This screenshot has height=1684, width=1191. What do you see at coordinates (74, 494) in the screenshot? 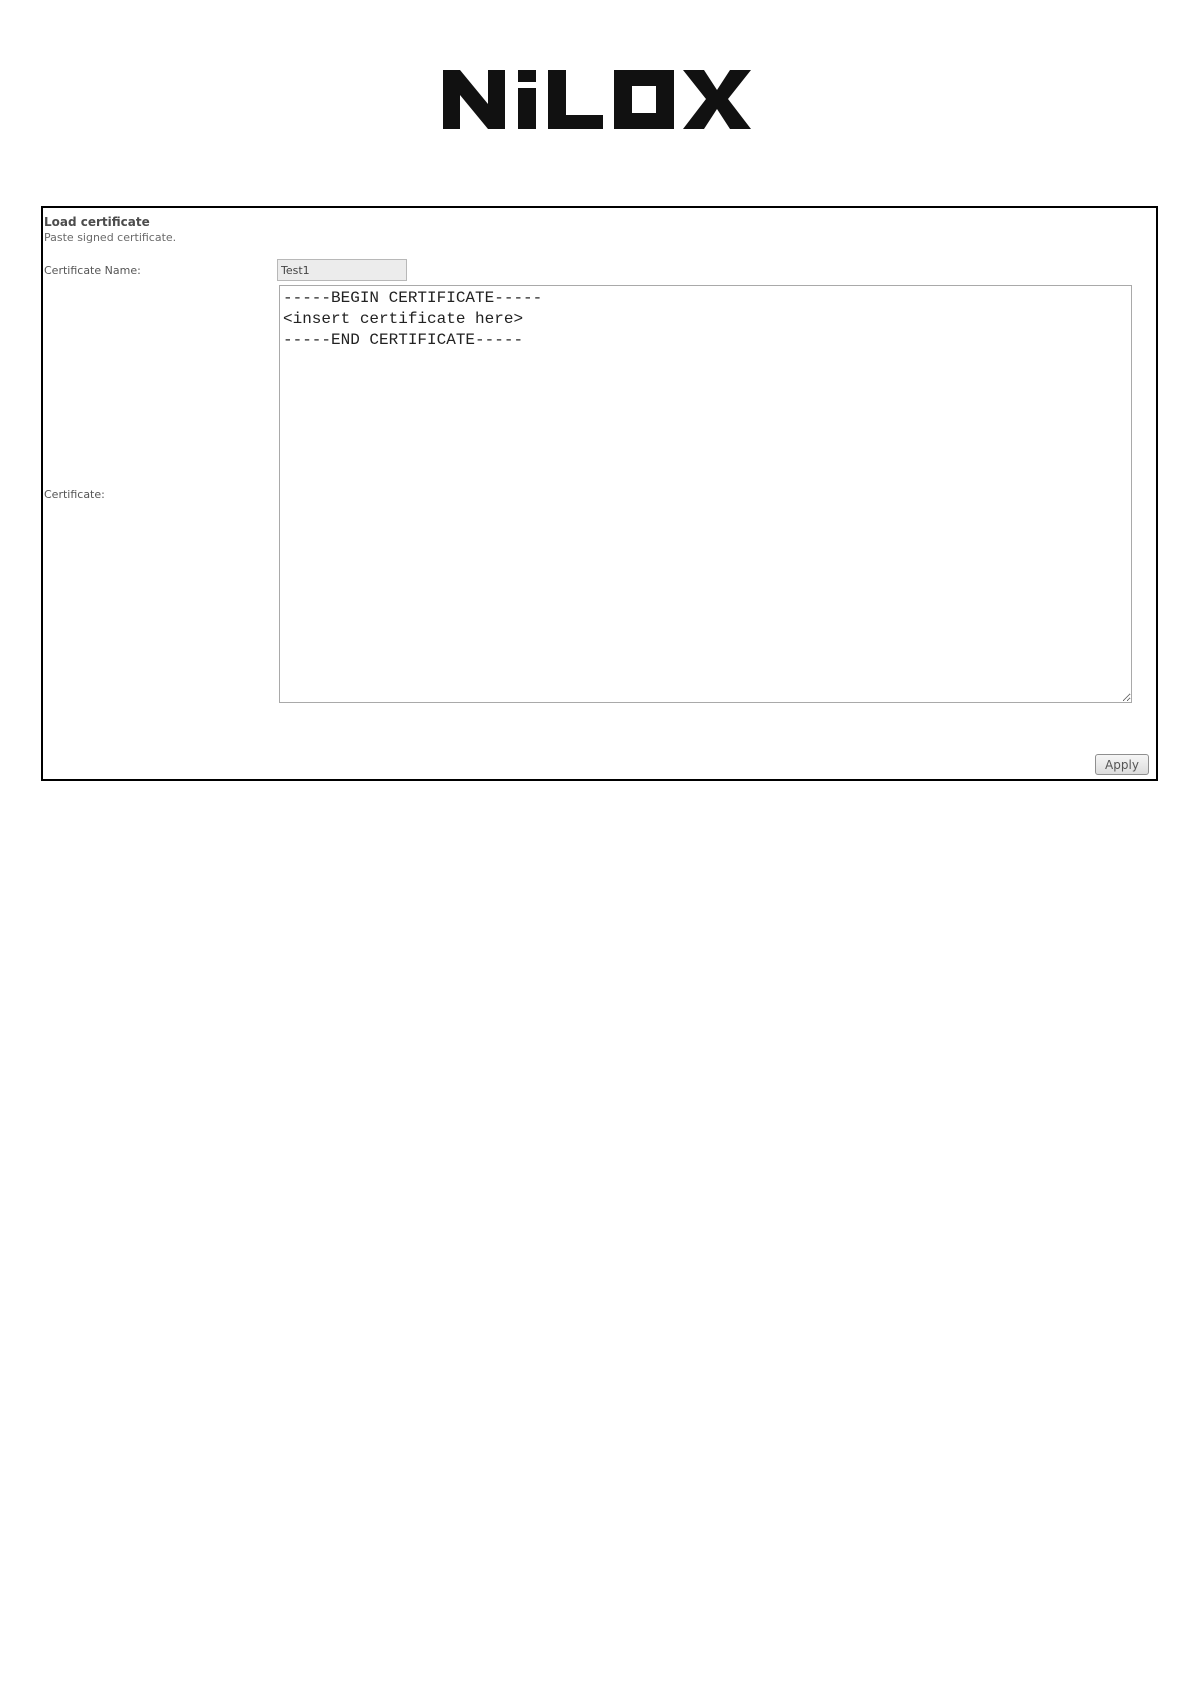
I see `certificate-label: Certificate:` at bounding box center [74, 494].